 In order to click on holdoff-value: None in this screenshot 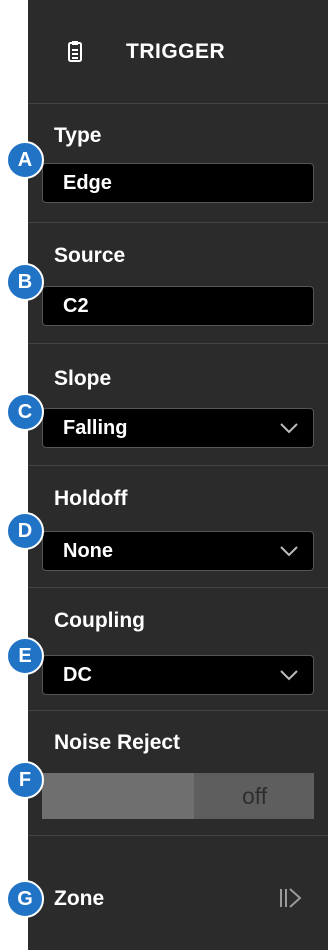, I will do `click(88, 551)`.